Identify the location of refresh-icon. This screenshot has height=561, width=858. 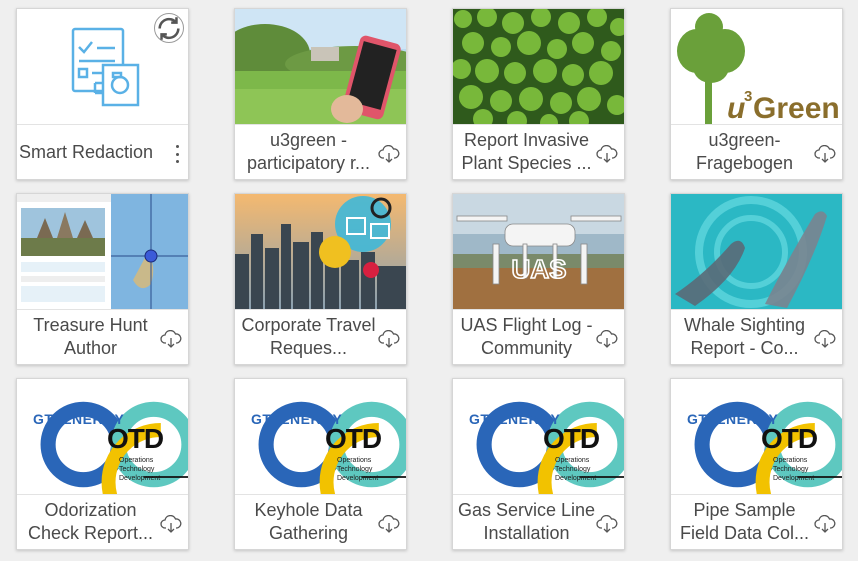
(169, 28).